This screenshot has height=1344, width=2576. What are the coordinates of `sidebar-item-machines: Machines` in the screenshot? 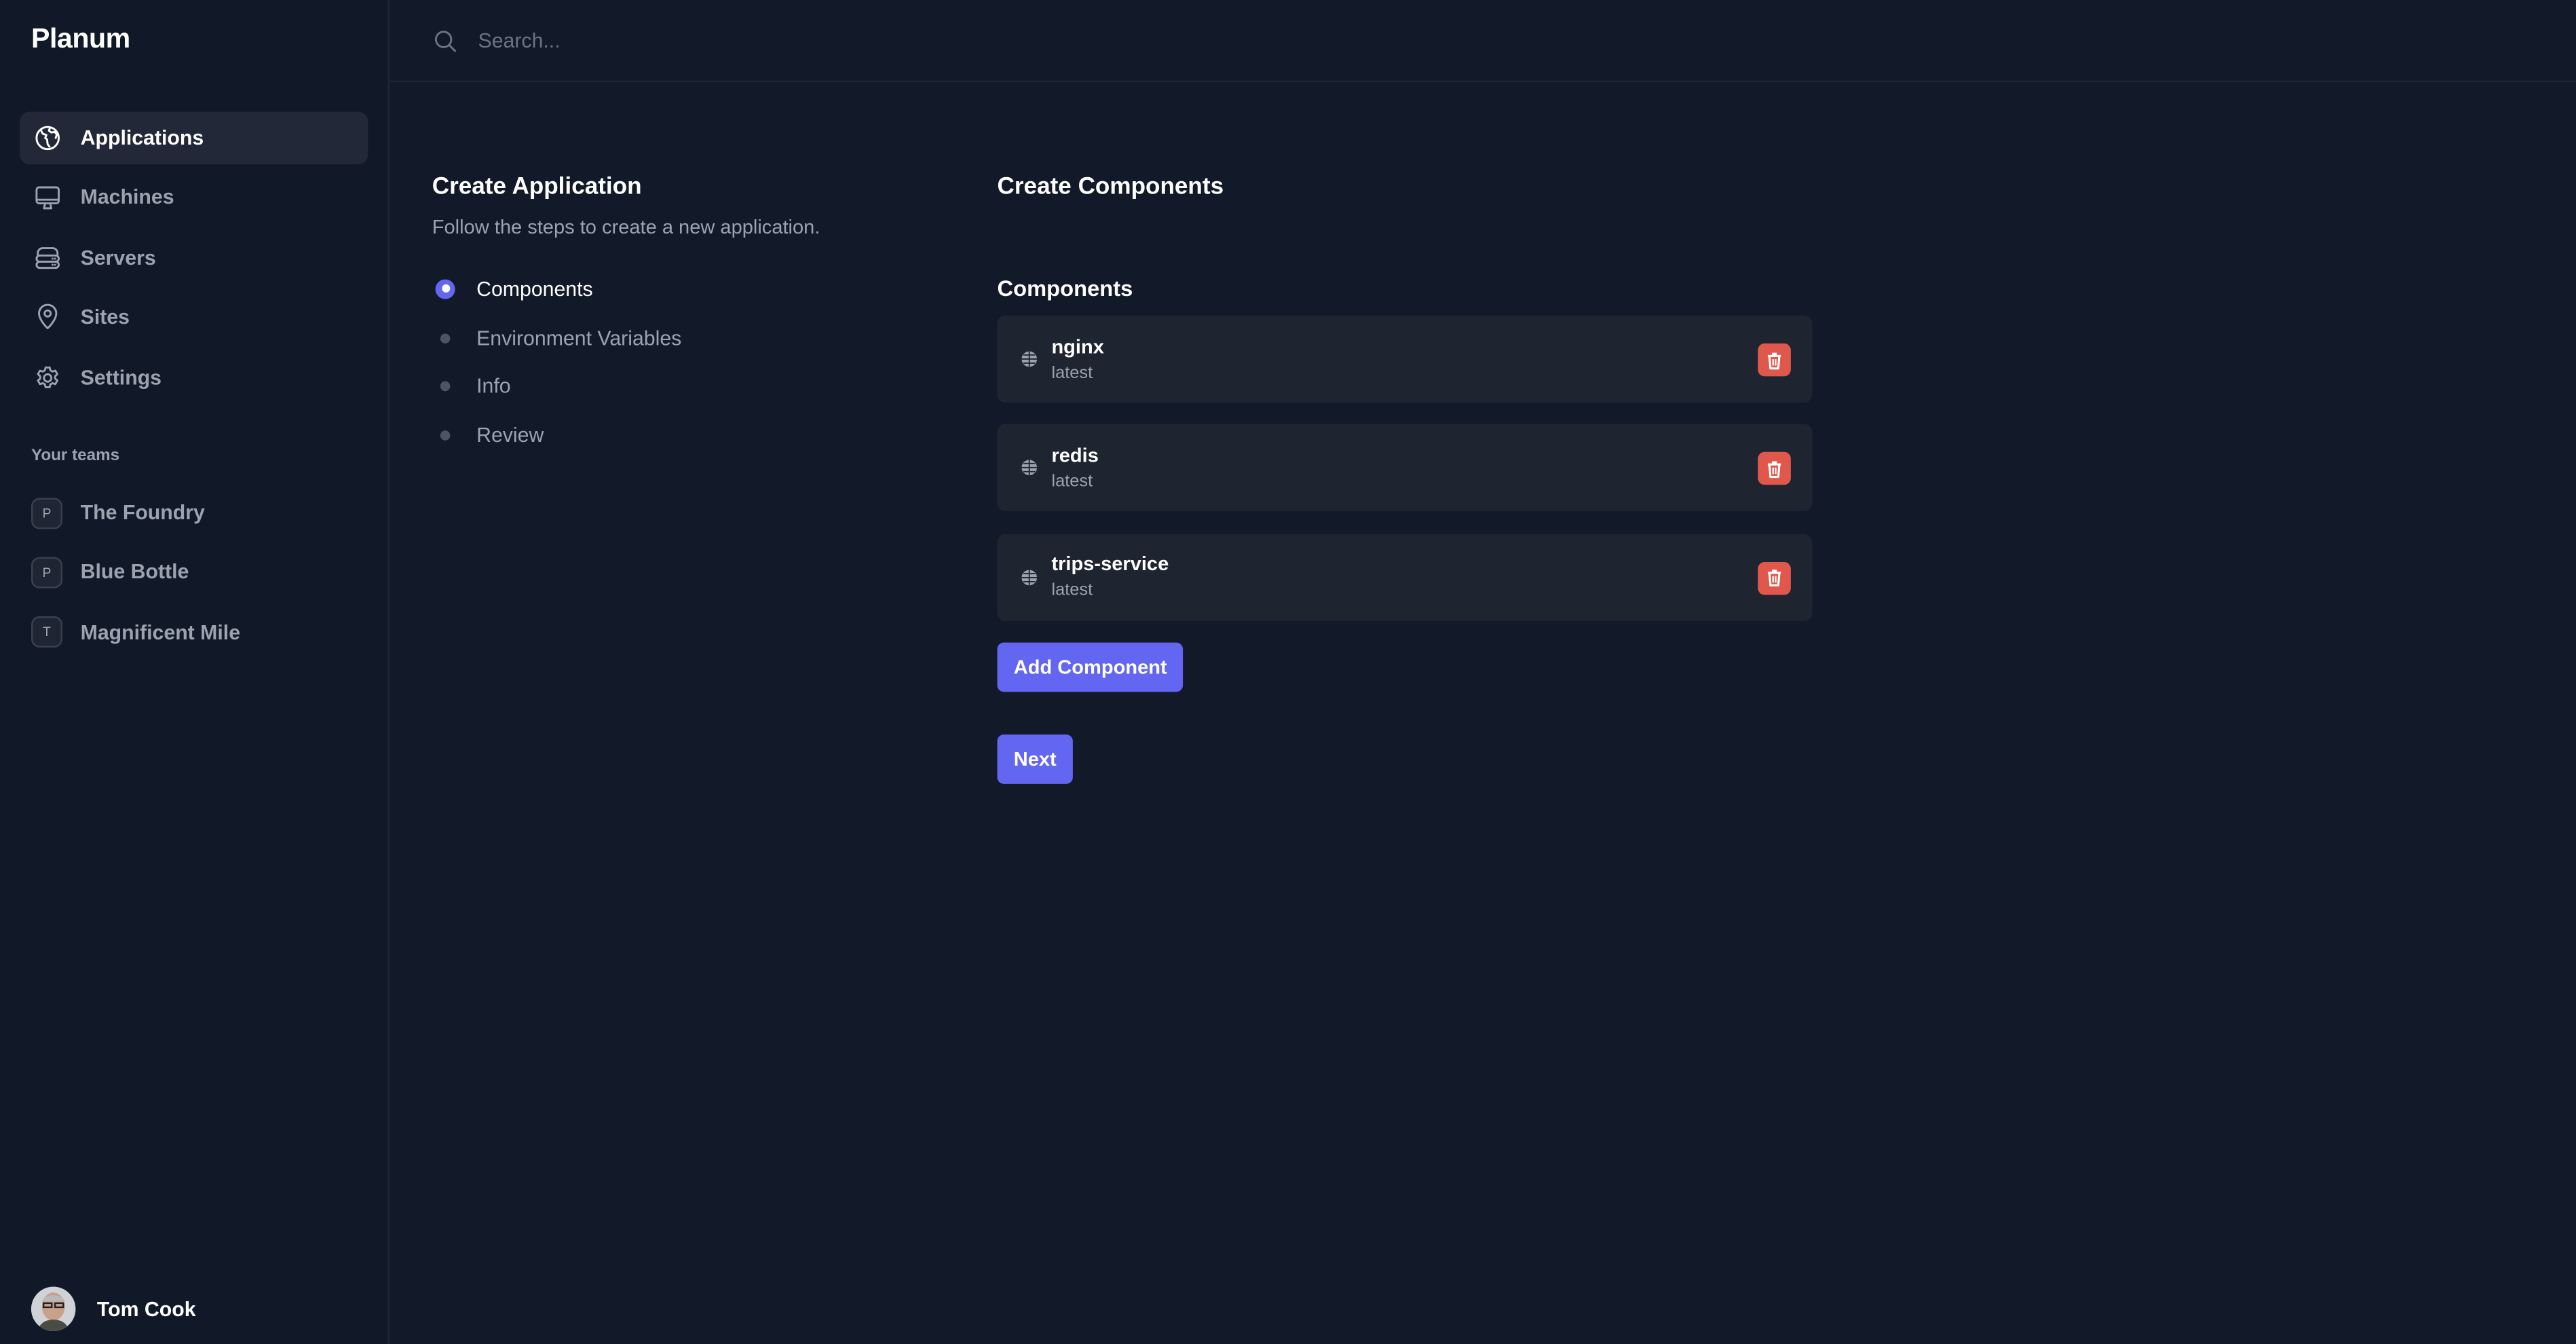 It's located at (194, 198).